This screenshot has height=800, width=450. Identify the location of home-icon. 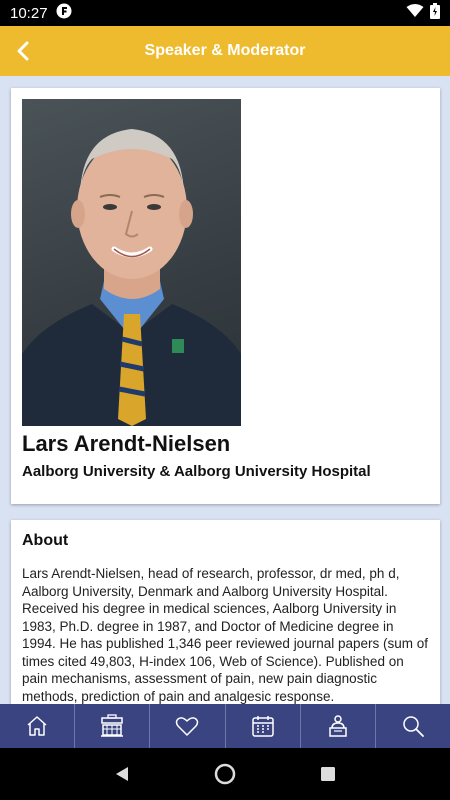
(37, 726).